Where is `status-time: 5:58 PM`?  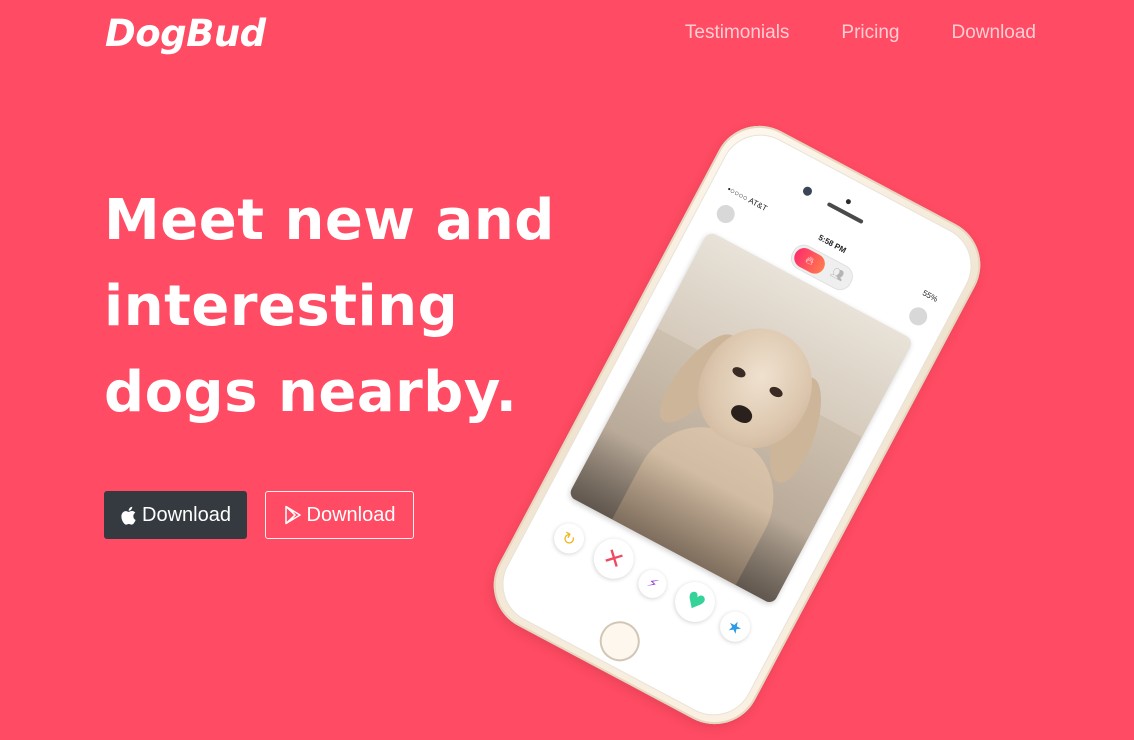
status-time: 5:58 PM is located at coordinates (832, 244).